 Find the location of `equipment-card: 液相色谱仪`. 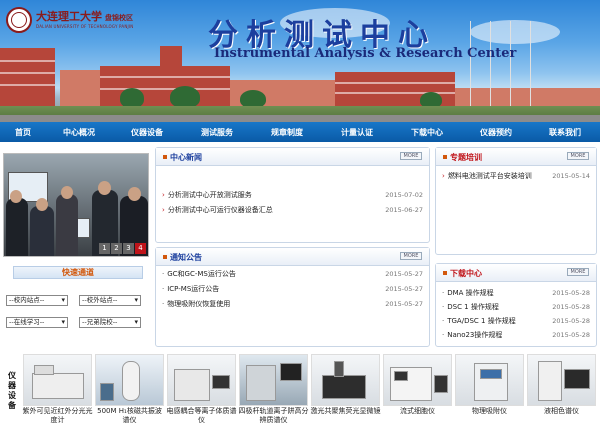

equipment-card: 液相色谱仪 is located at coordinates (561, 391).